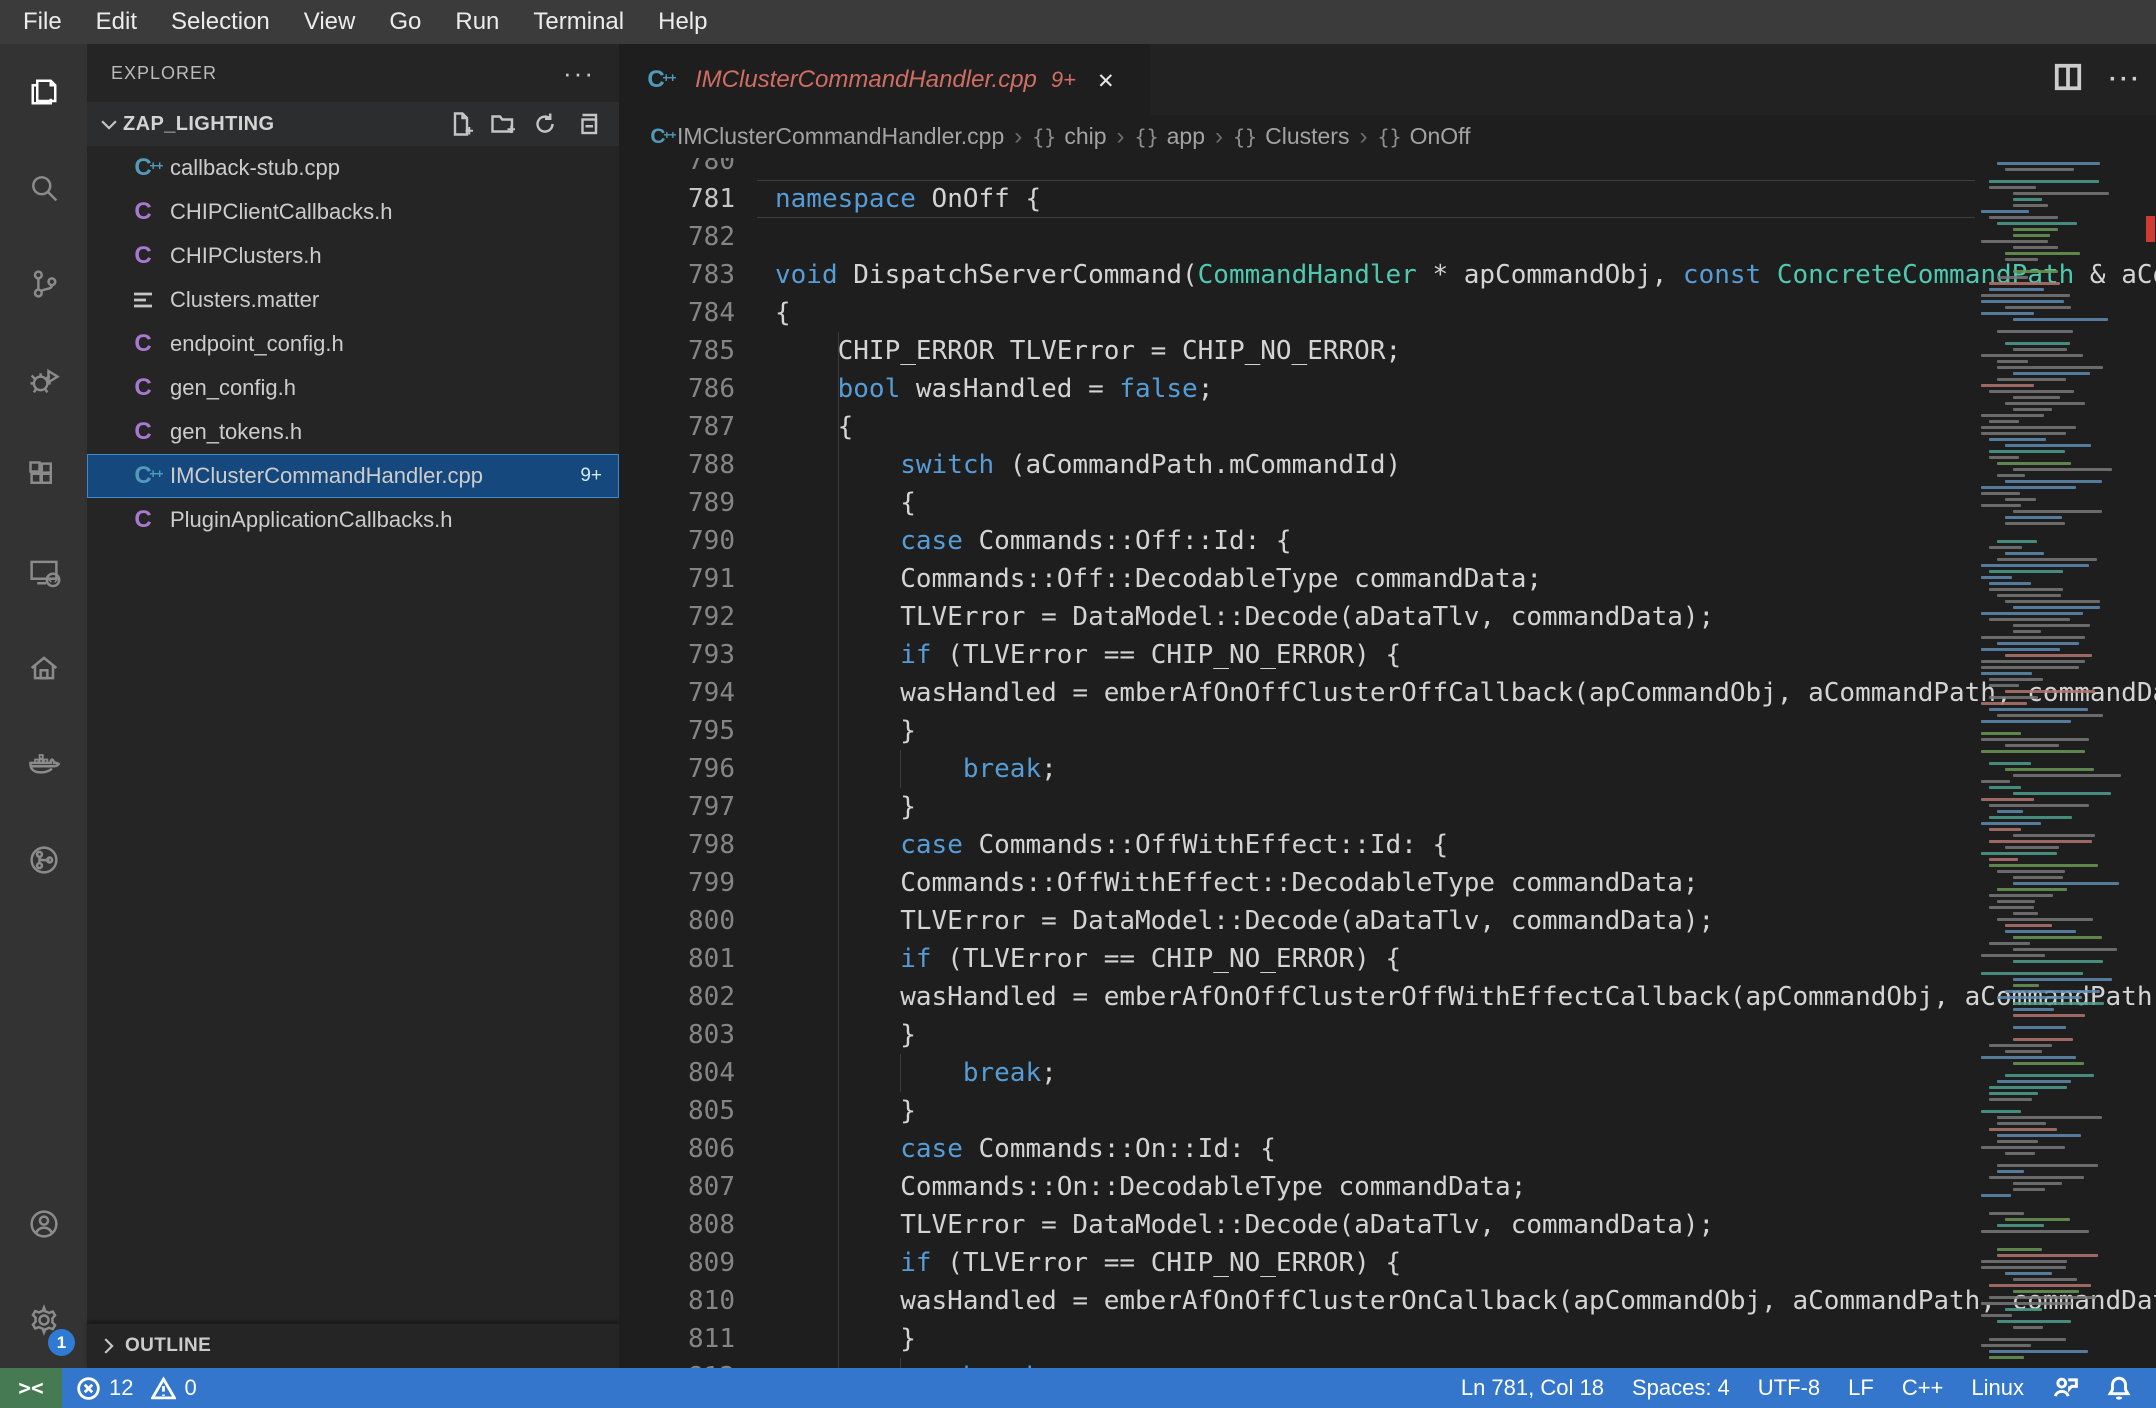 The height and width of the screenshot is (1408, 2156). What do you see at coordinates (711, 275) in the screenshot?
I see `line-number: 783` at bounding box center [711, 275].